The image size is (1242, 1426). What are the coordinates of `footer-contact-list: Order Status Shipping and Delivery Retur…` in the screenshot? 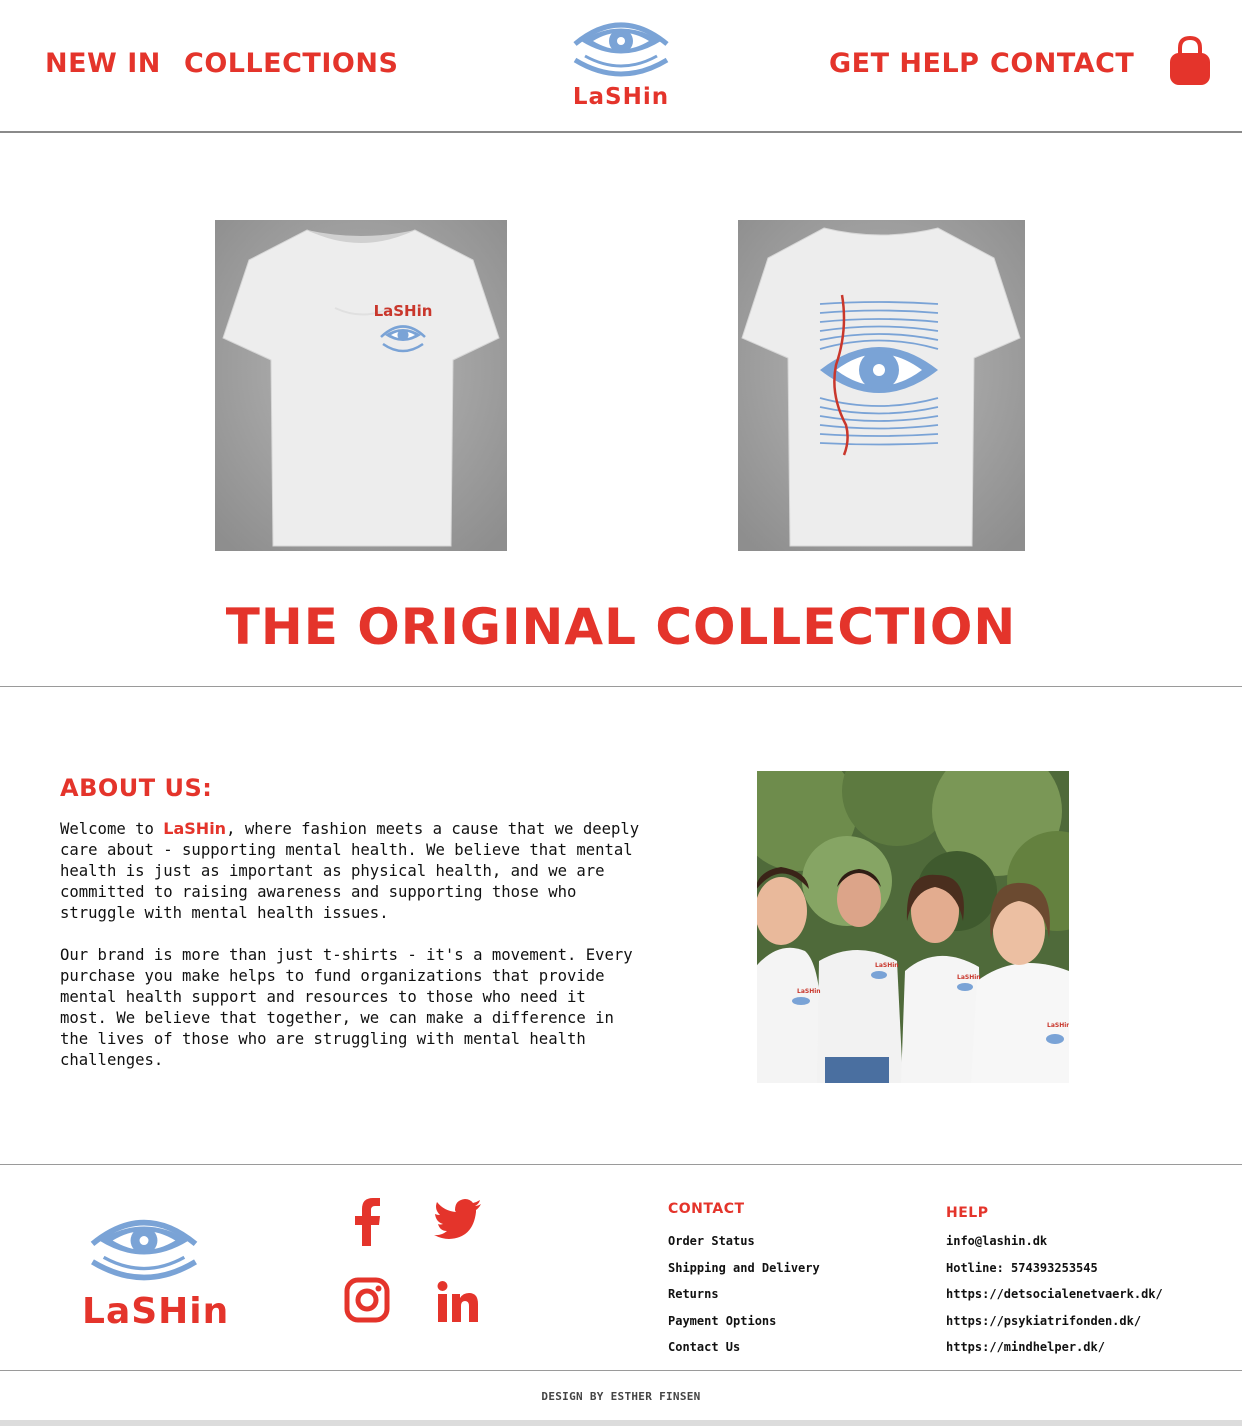 It's located at (744, 1300).